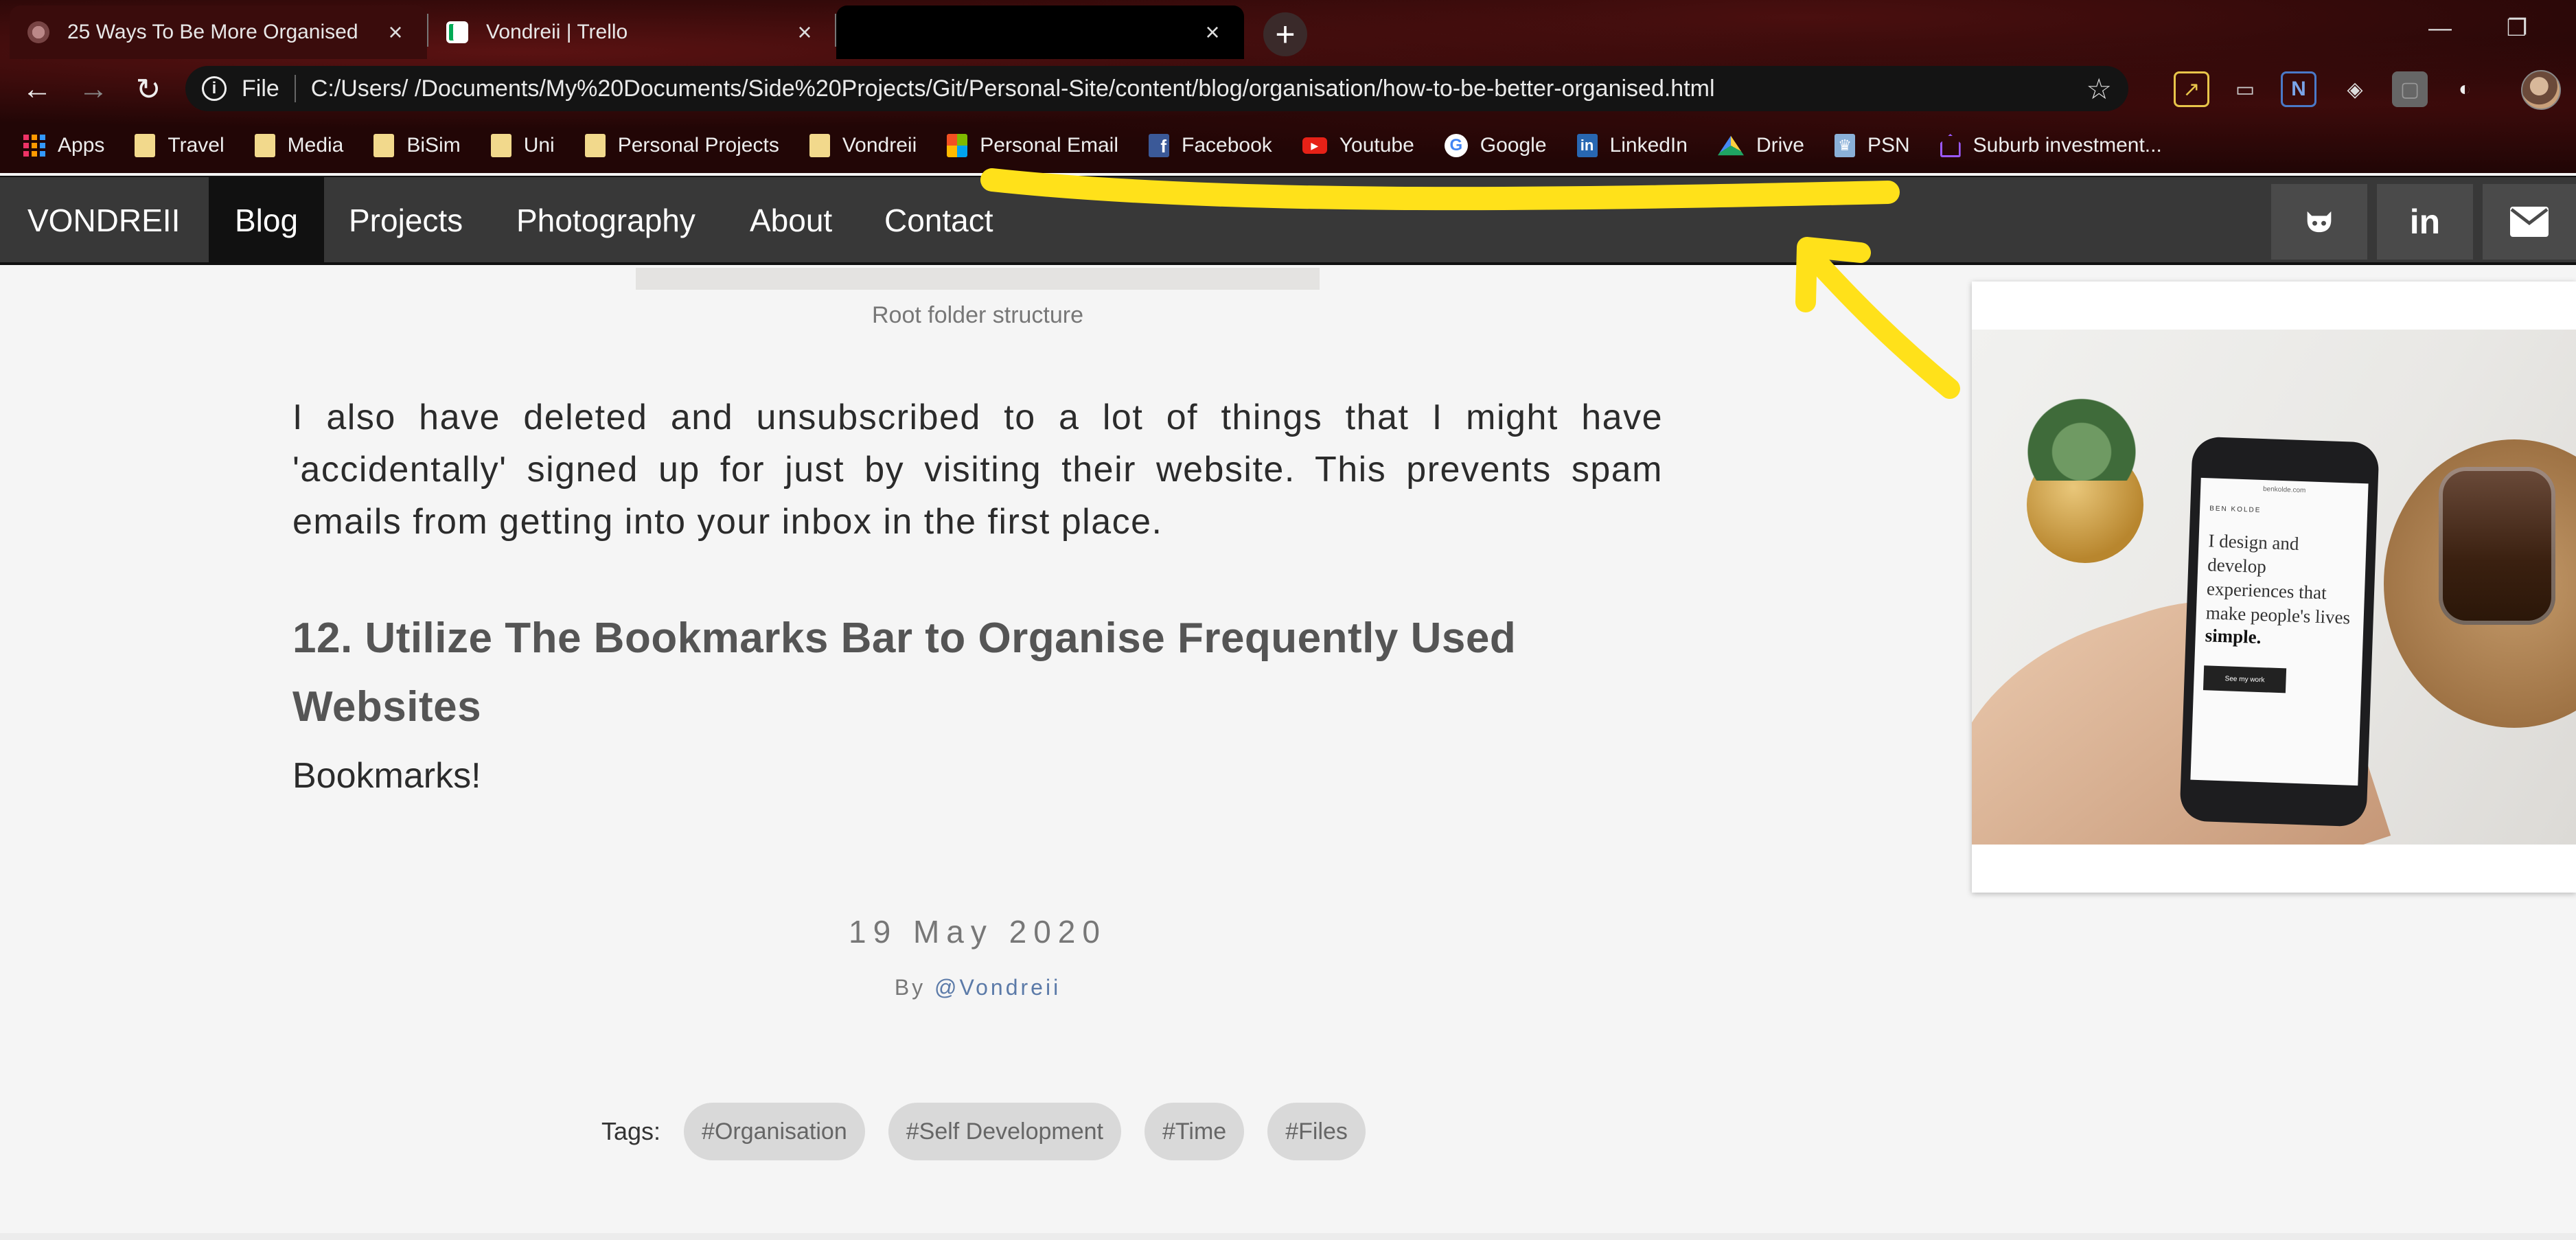 The width and height of the screenshot is (2576, 1240). Describe the element at coordinates (212, 32) in the screenshot. I see `tab-title: 25 Ways To Be More Organised` at that location.